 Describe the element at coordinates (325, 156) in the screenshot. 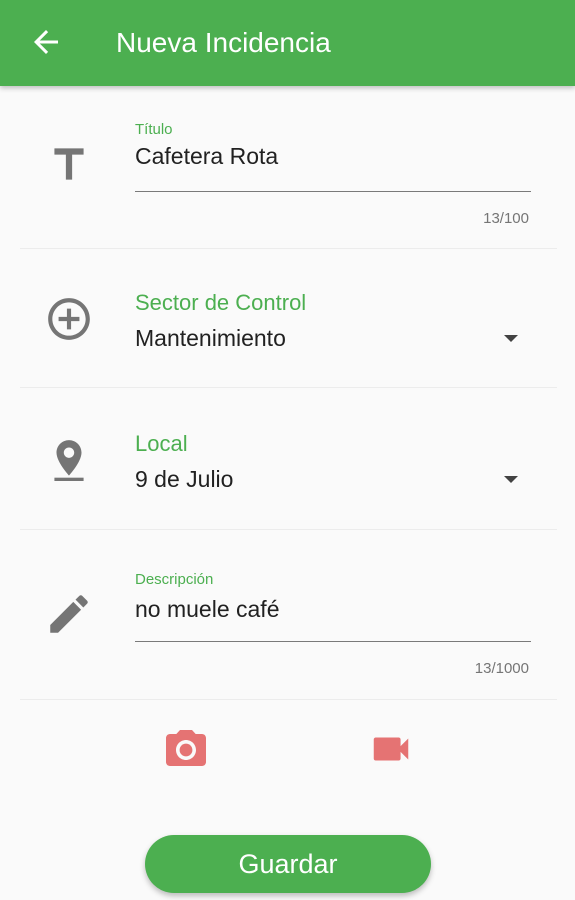

I see `title-input` at that location.